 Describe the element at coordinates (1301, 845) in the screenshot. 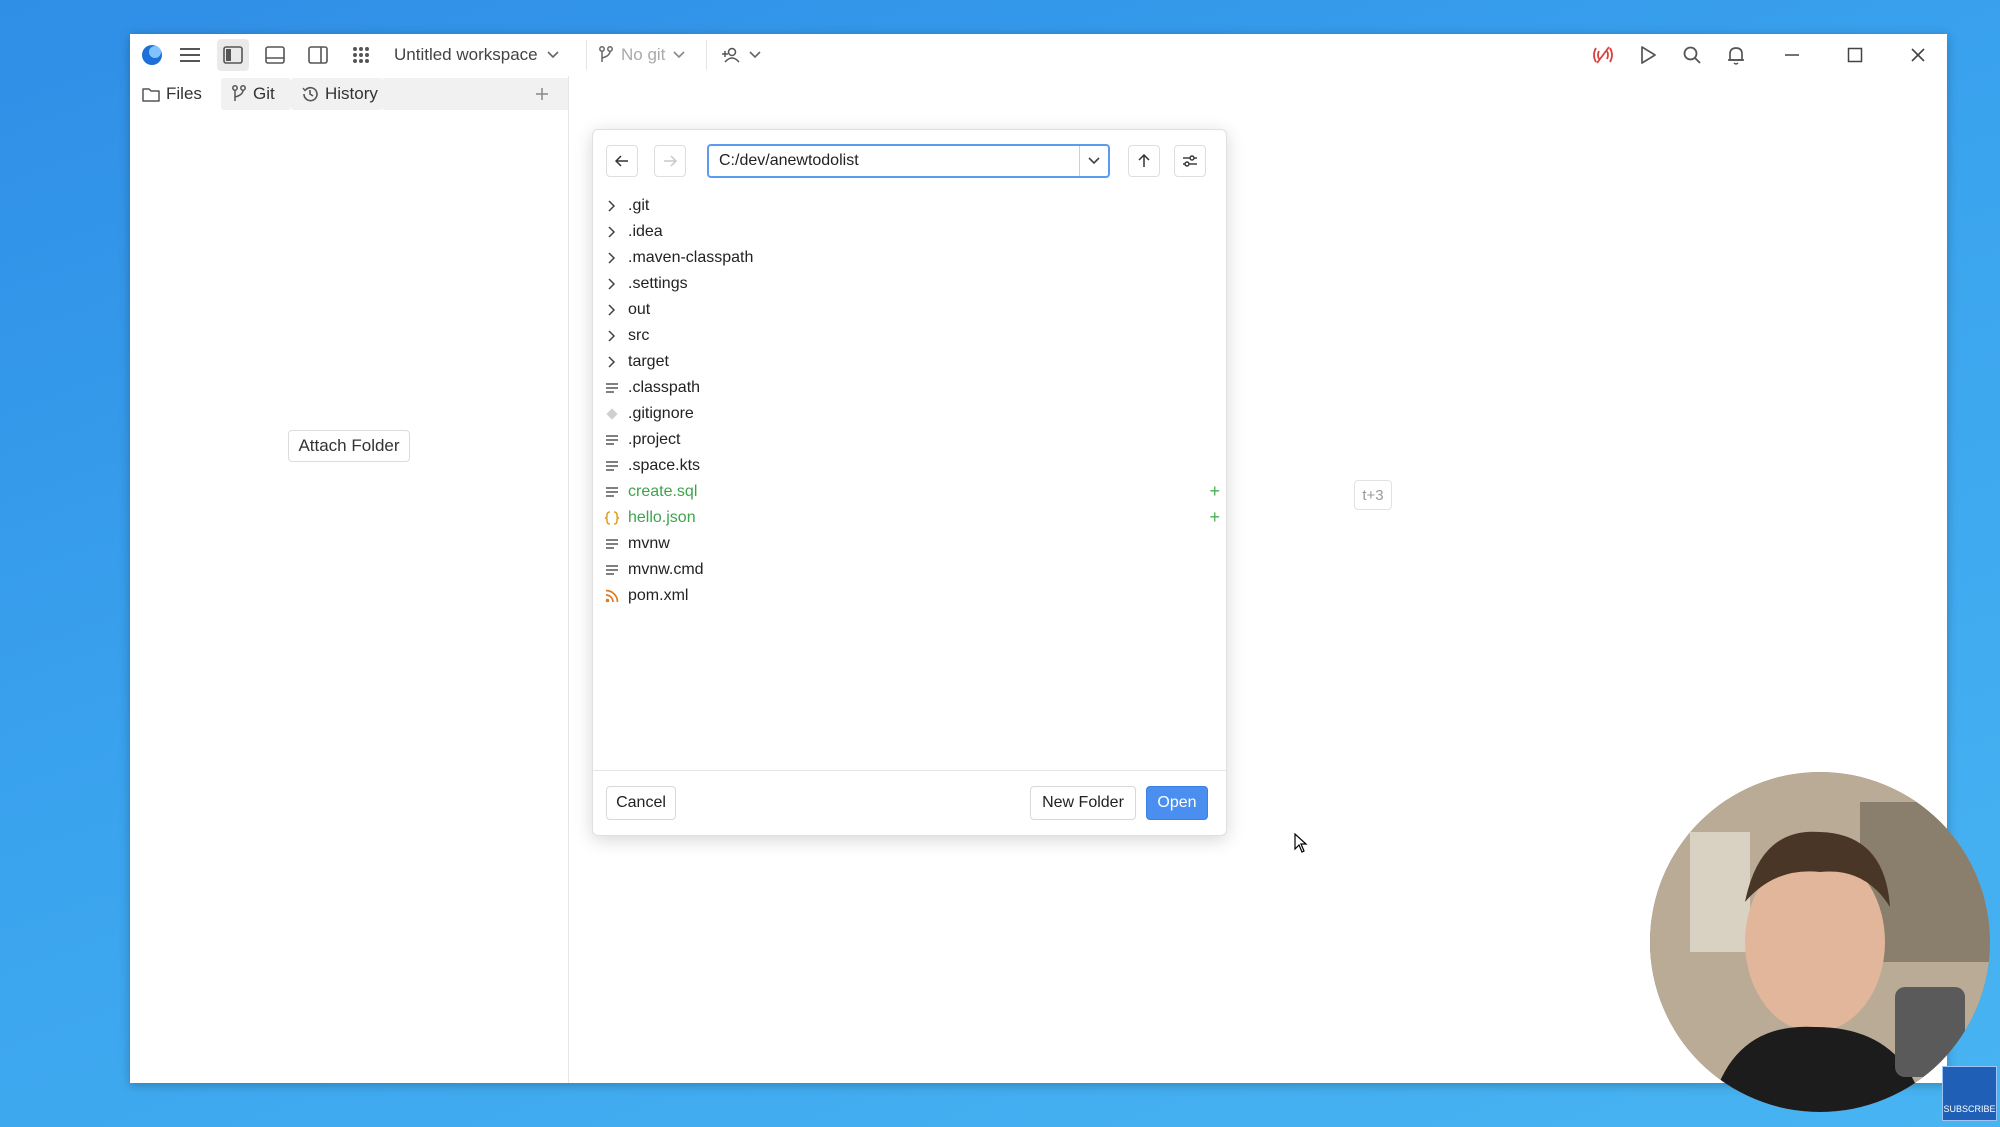

I see `mouse-cursor-icon` at that location.